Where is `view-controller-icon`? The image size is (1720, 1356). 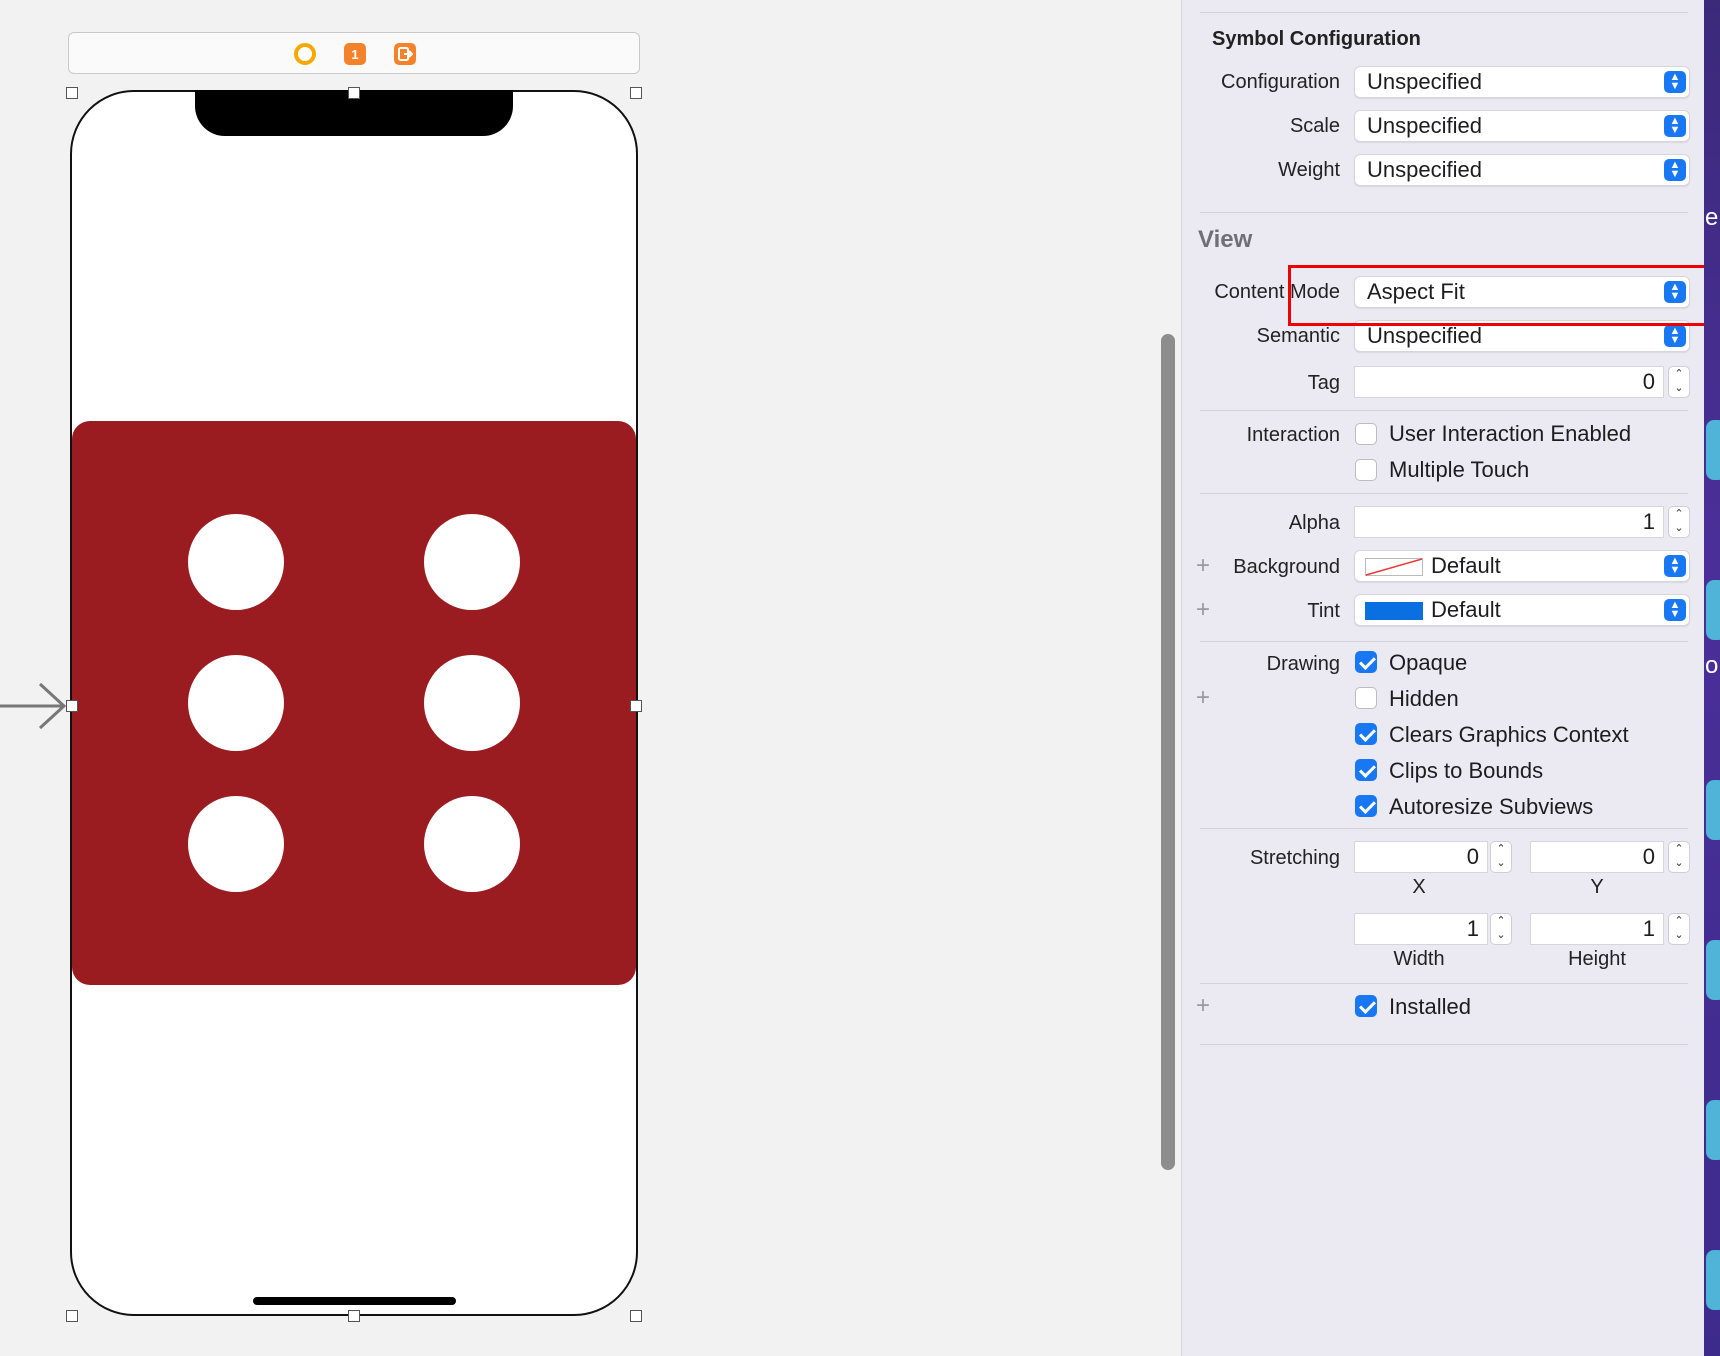 view-controller-icon is located at coordinates (305, 54).